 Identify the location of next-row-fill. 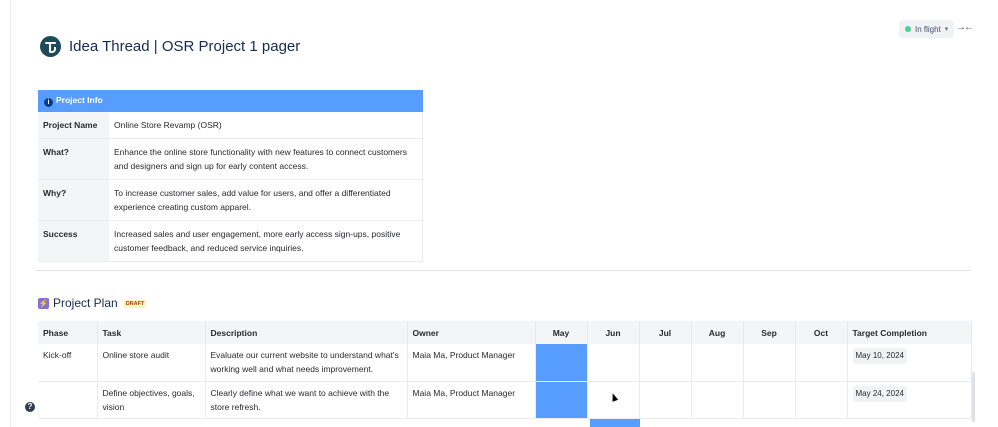
(615, 423).